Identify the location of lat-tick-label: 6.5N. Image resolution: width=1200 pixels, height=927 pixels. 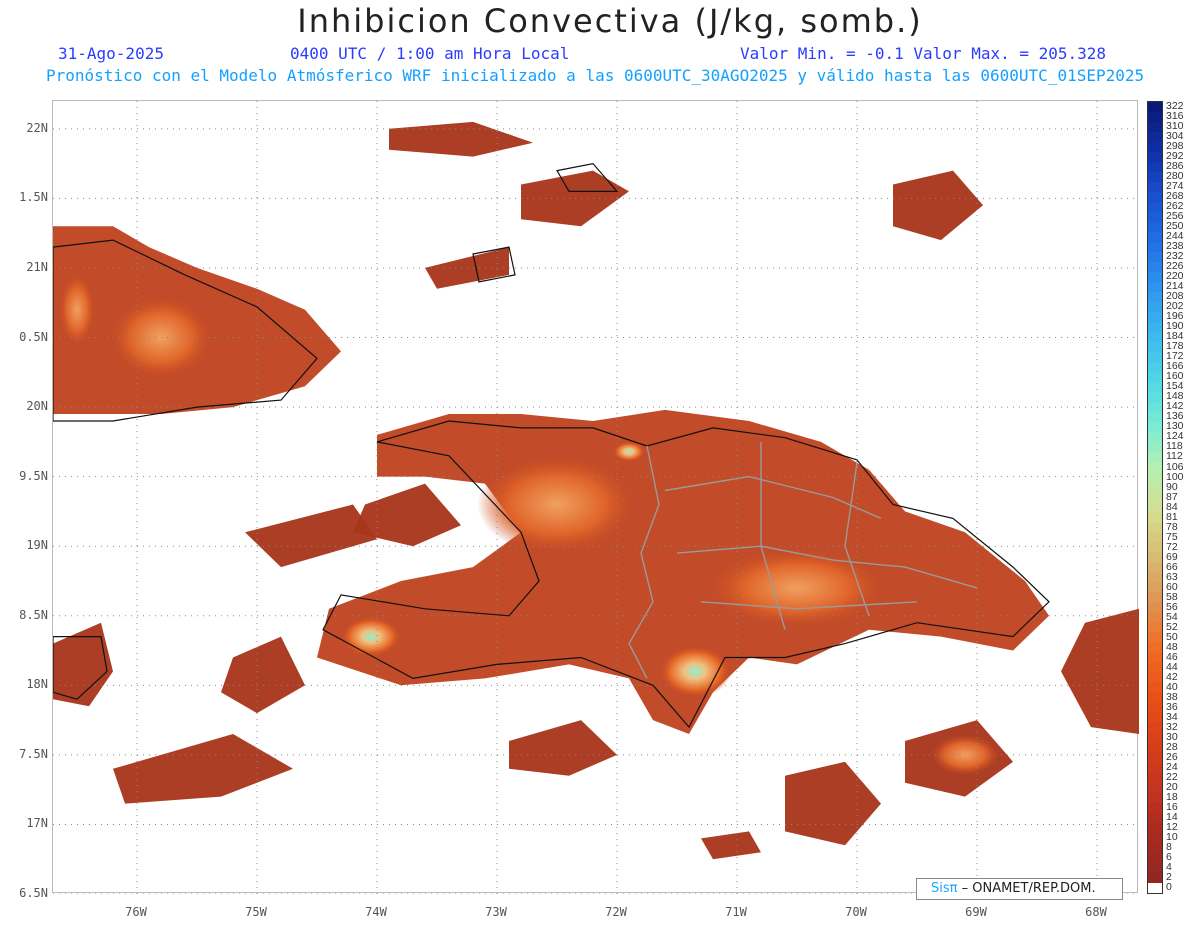
(33, 893).